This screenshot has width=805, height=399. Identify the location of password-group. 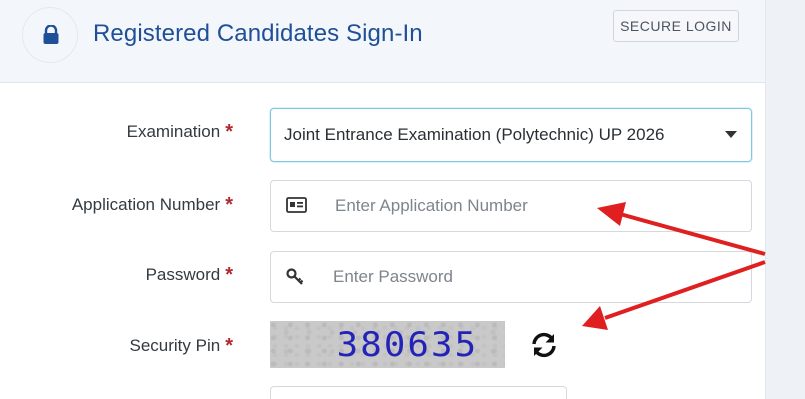
(511, 277).